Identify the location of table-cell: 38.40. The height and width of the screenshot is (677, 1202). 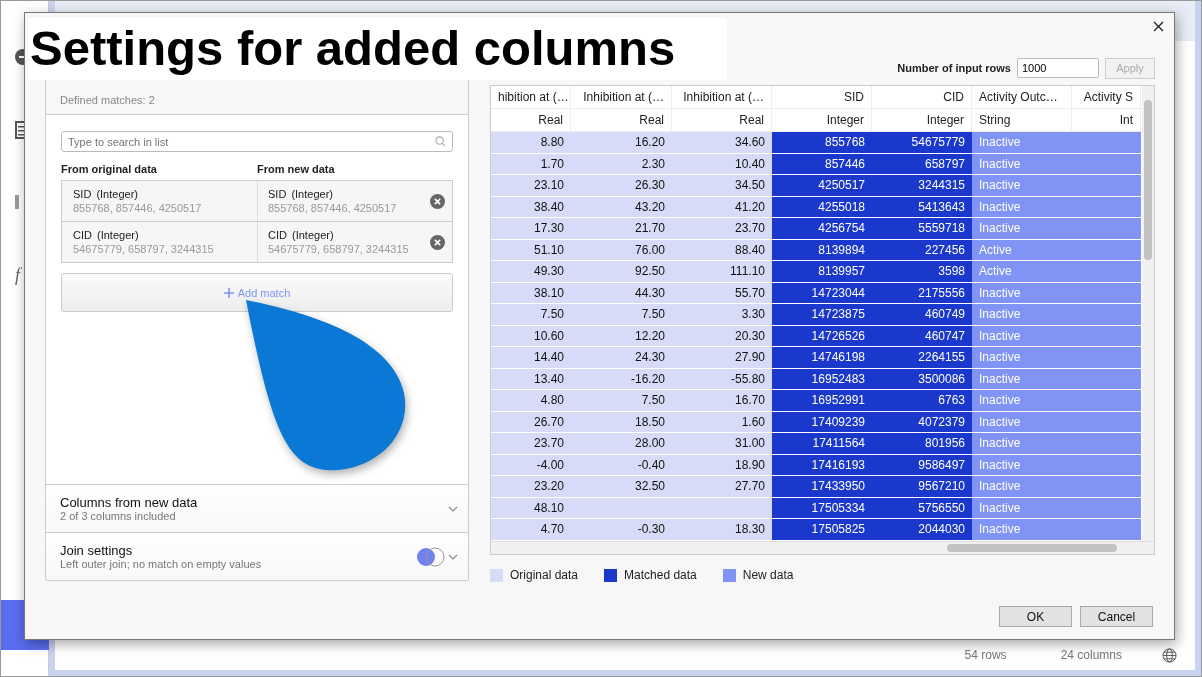
(531, 207).